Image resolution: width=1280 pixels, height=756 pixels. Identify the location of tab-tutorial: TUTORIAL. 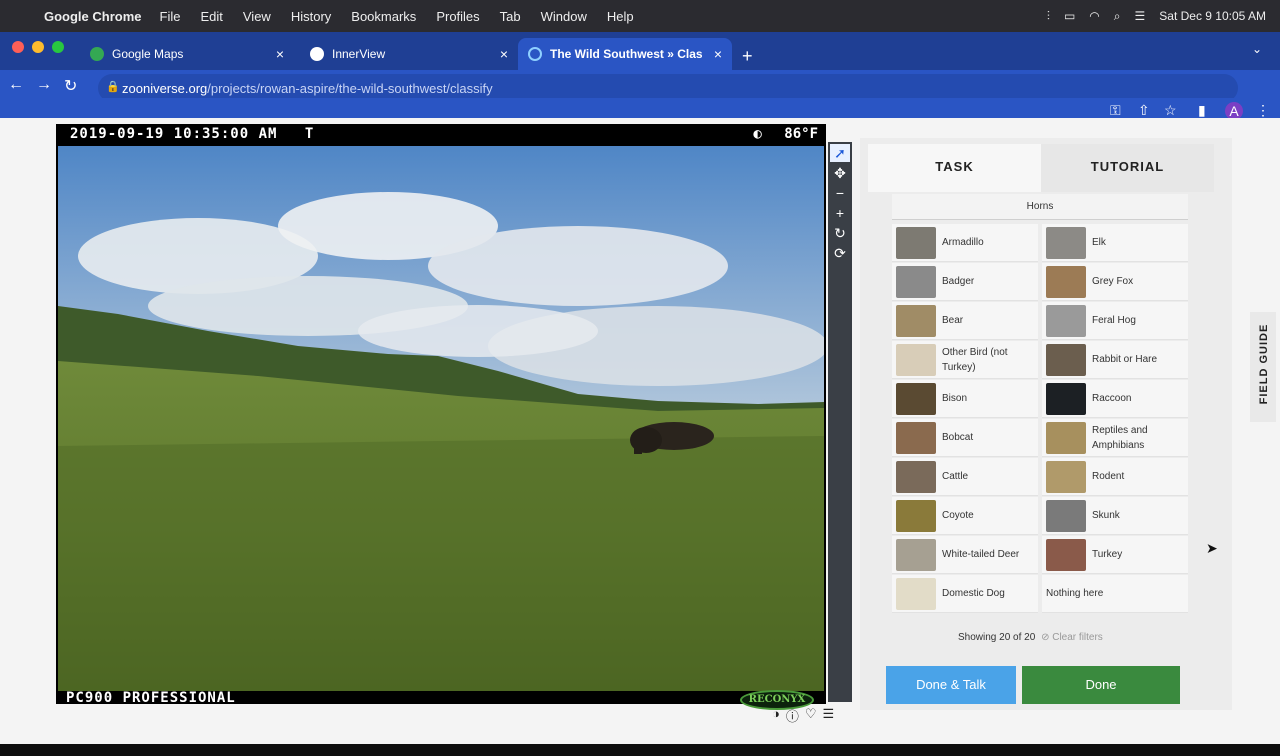
(1127, 168).